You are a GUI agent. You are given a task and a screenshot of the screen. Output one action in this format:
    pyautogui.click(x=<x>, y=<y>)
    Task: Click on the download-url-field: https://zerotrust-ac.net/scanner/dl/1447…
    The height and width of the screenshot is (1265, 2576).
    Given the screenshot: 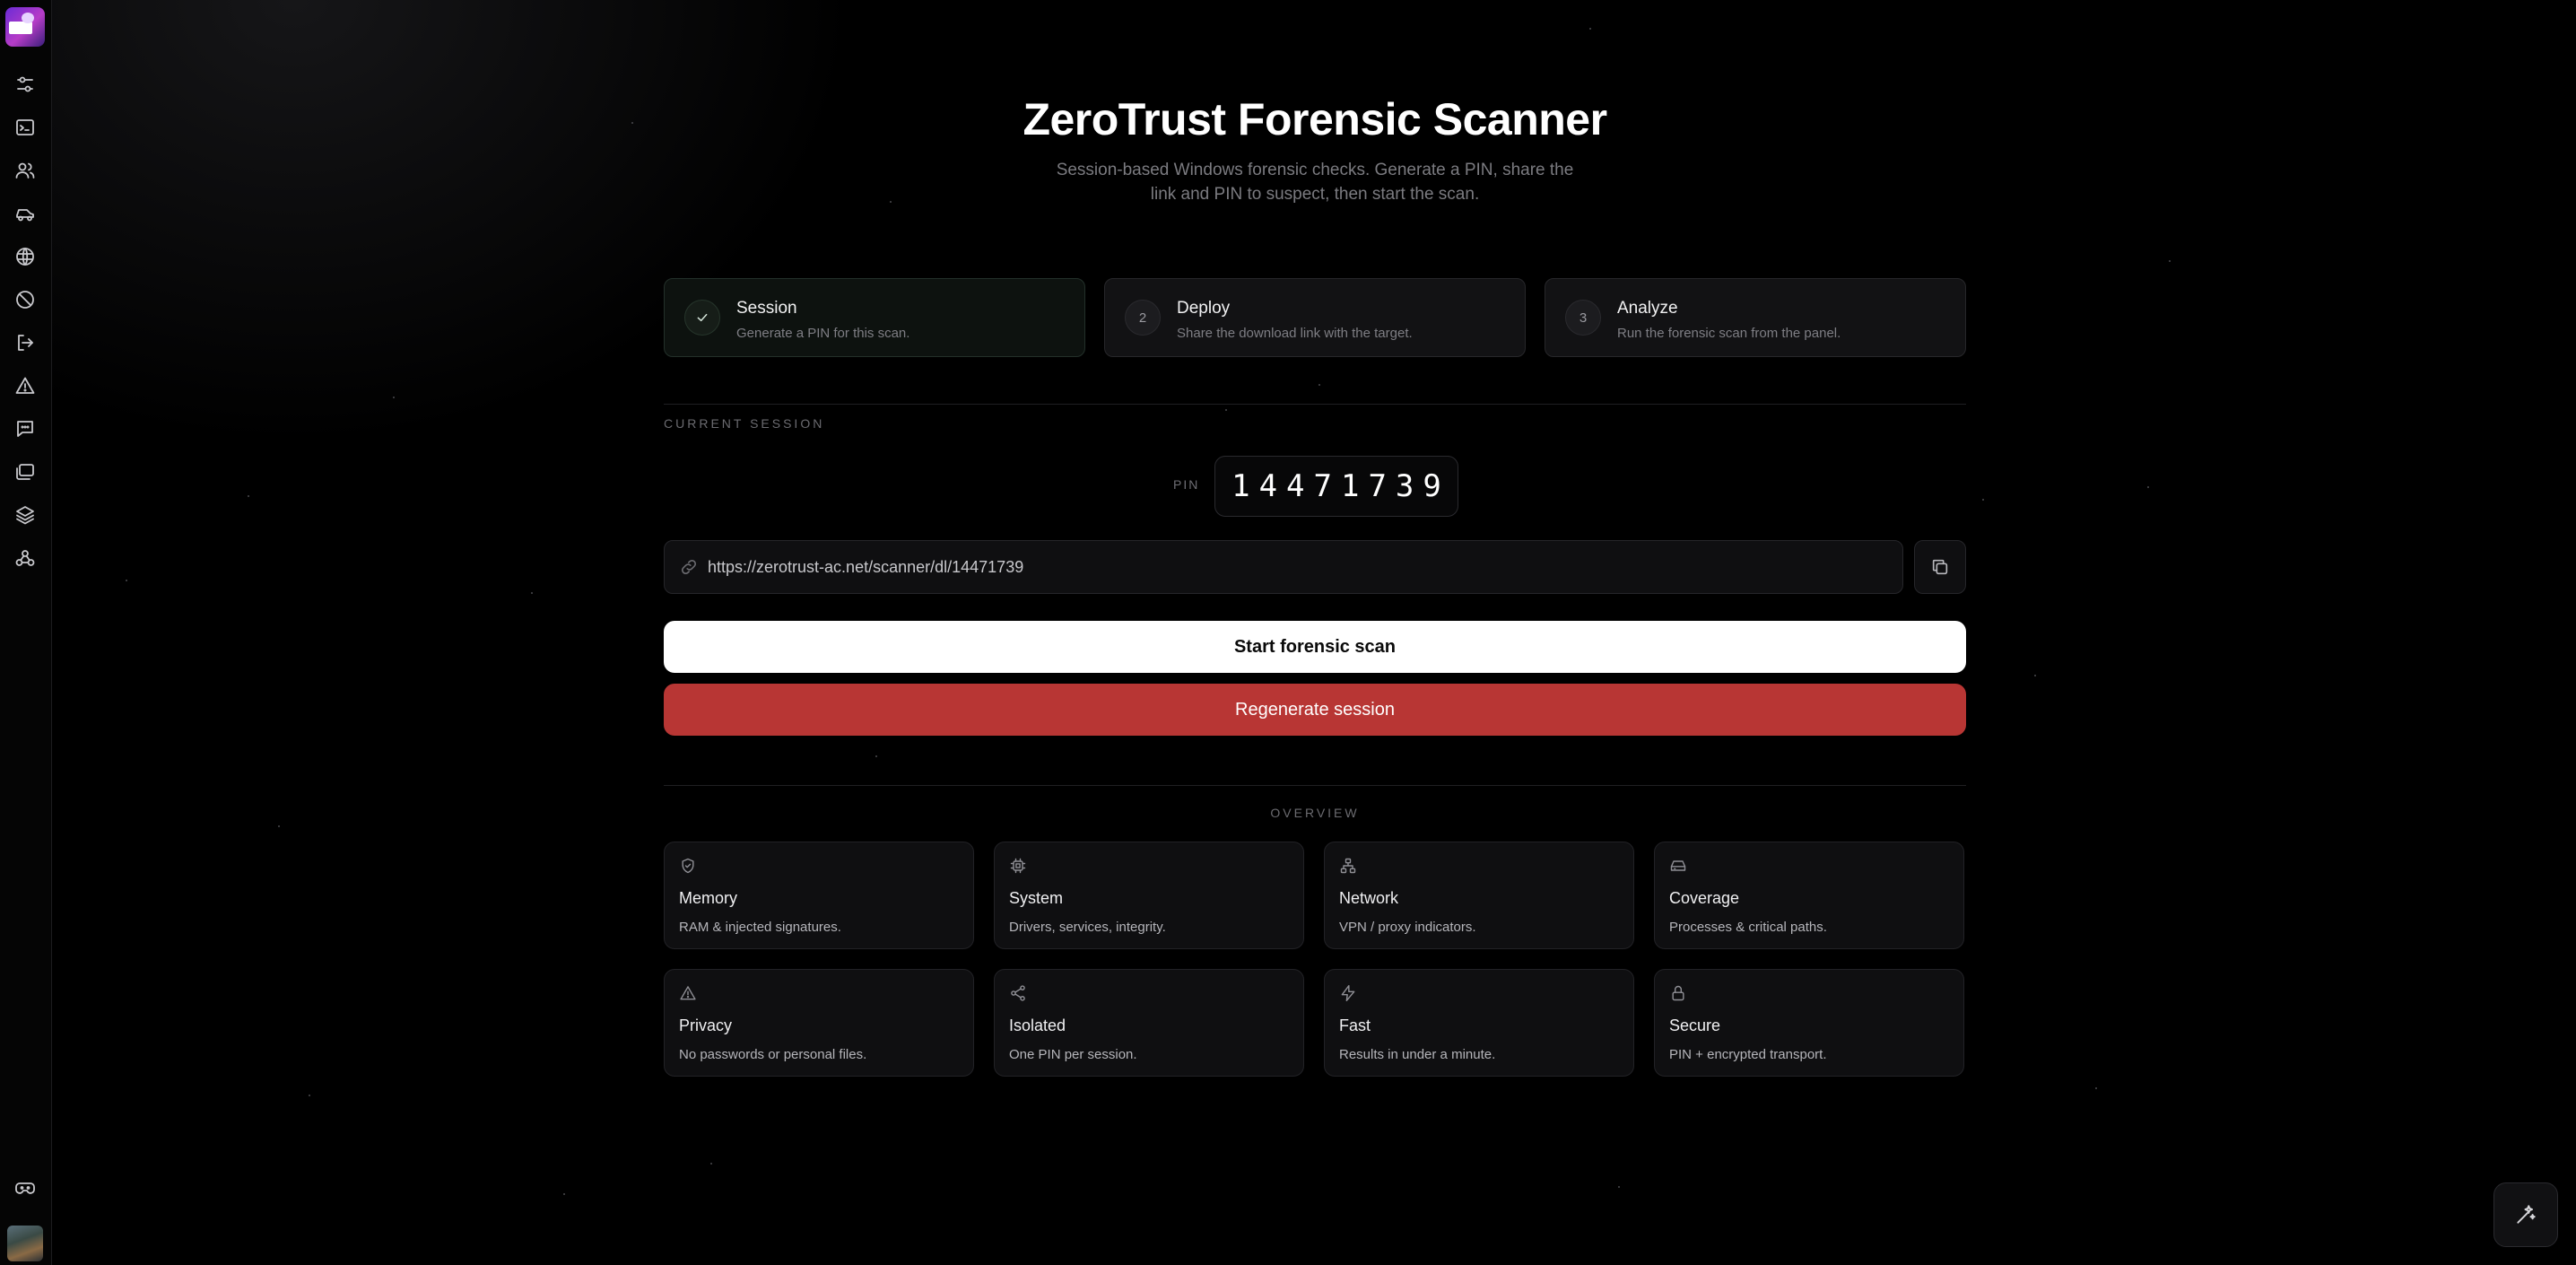 What is the action you would take?
    pyautogui.click(x=1283, y=567)
    